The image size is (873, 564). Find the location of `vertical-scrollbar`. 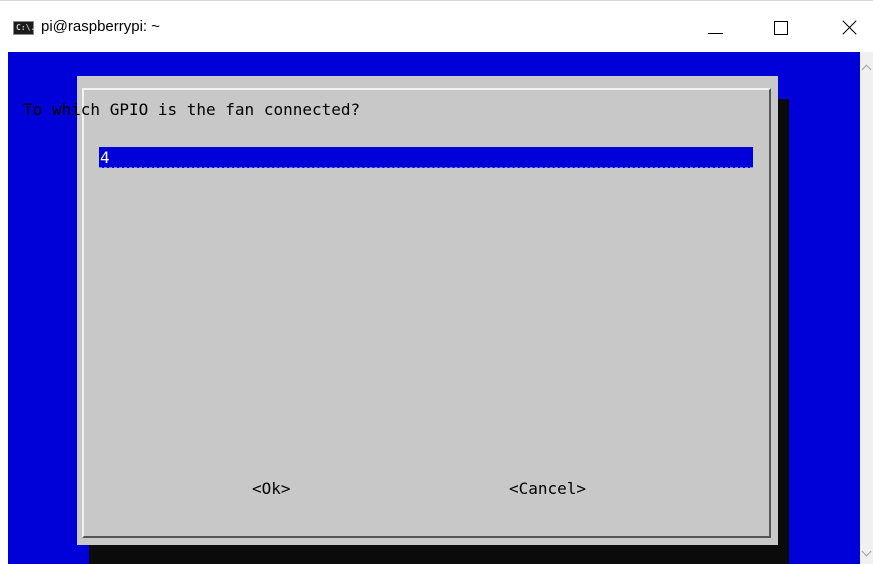

vertical-scrollbar is located at coordinates (866, 308).